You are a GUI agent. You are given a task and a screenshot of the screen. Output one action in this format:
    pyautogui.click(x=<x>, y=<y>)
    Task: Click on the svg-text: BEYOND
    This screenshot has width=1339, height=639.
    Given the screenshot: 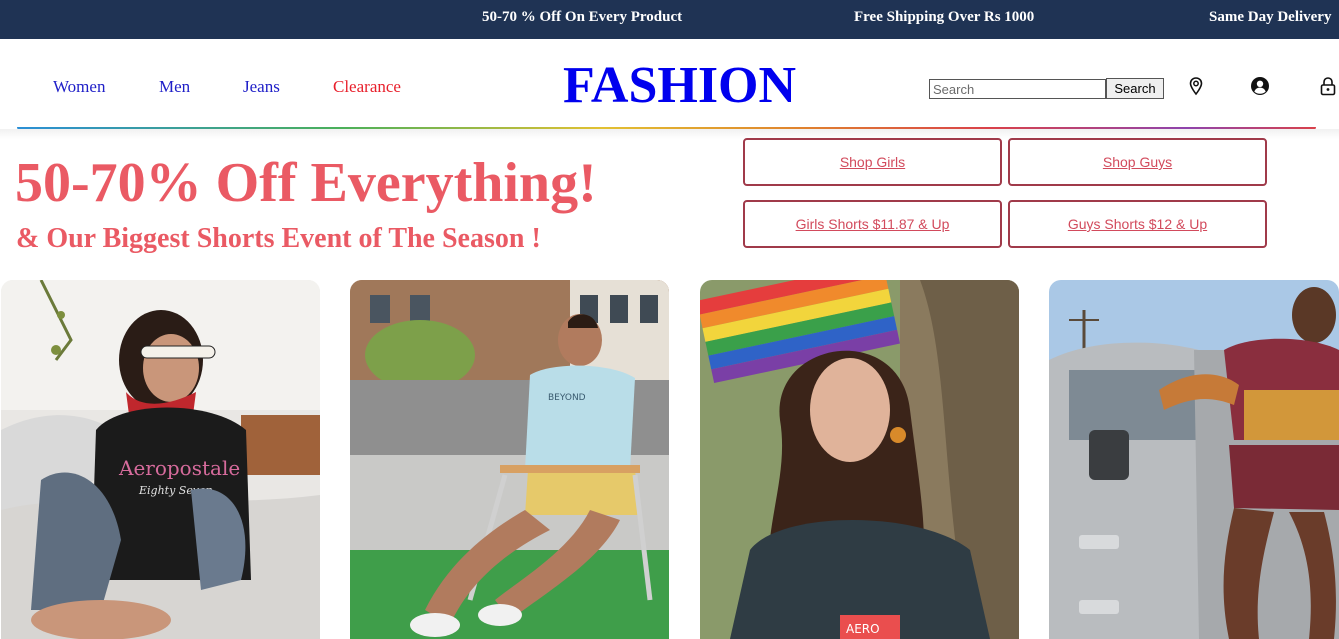 What is the action you would take?
    pyautogui.click(x=567, y=398)
    